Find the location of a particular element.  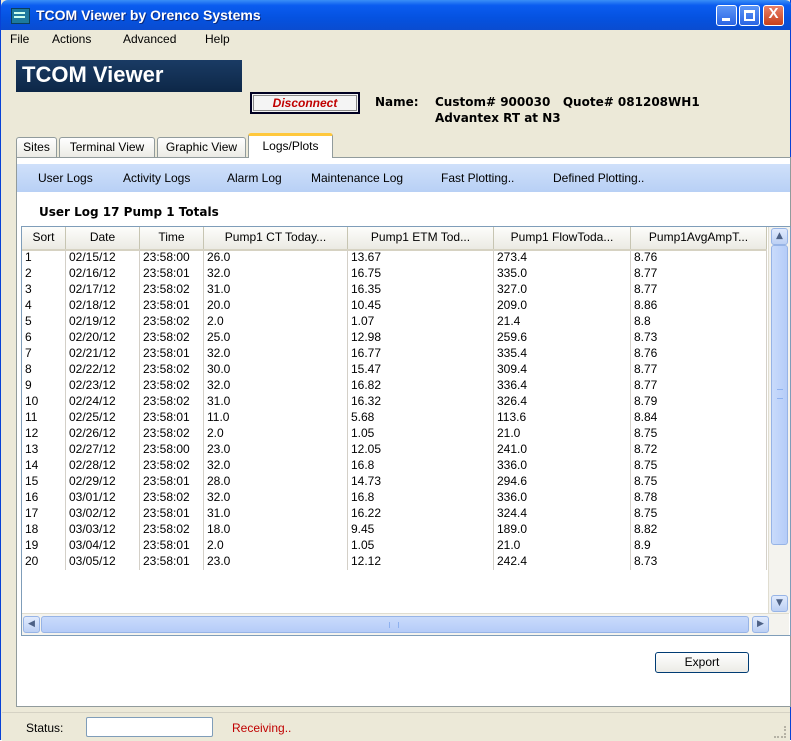

cell-ct-today: 23.0 is located at coordinates (276, 562).